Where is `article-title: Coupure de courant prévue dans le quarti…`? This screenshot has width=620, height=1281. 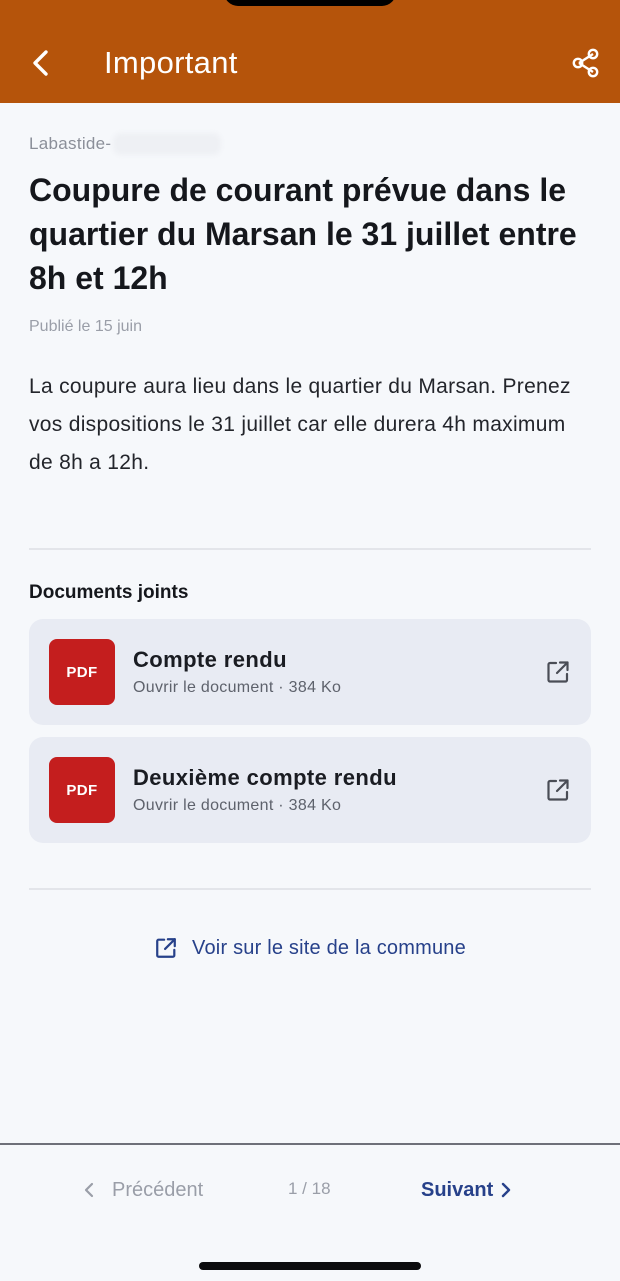
article-title: Coupure de courant prévue dans le quarti… is located at coordinates (303, 234).